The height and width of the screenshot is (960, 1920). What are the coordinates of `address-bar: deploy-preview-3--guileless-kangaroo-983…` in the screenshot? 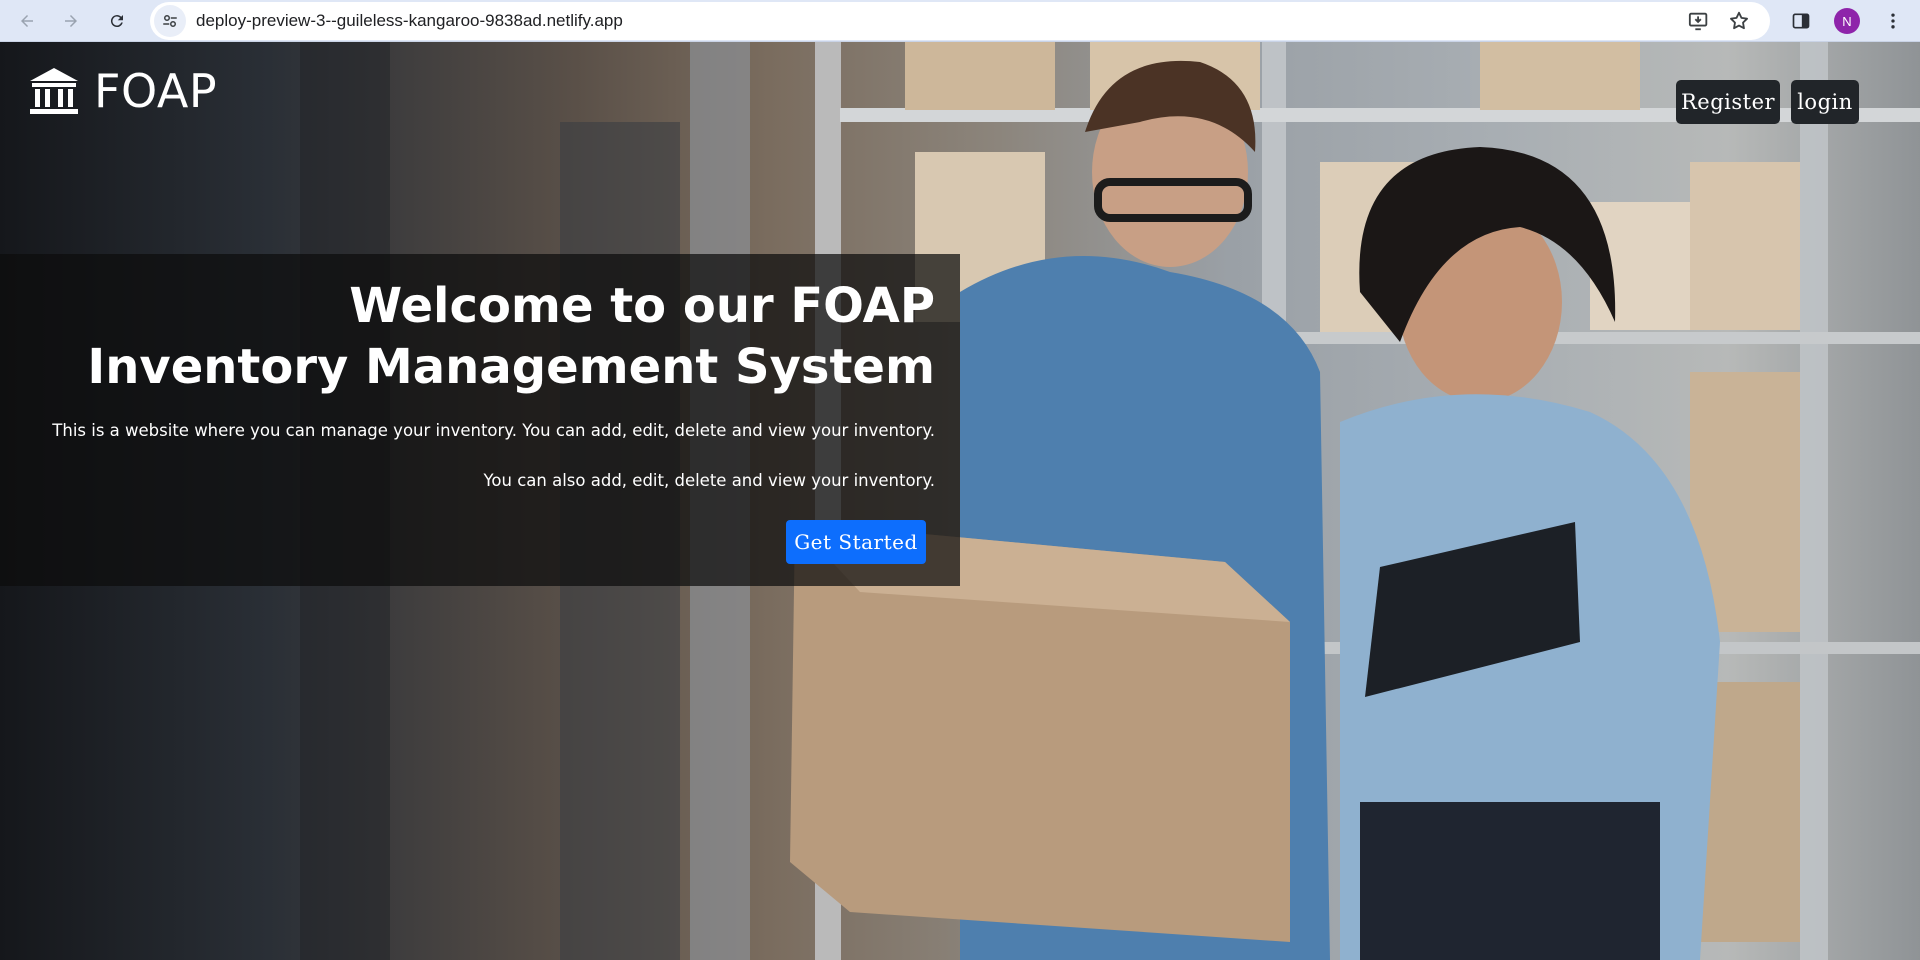 It's located at (960, 21).